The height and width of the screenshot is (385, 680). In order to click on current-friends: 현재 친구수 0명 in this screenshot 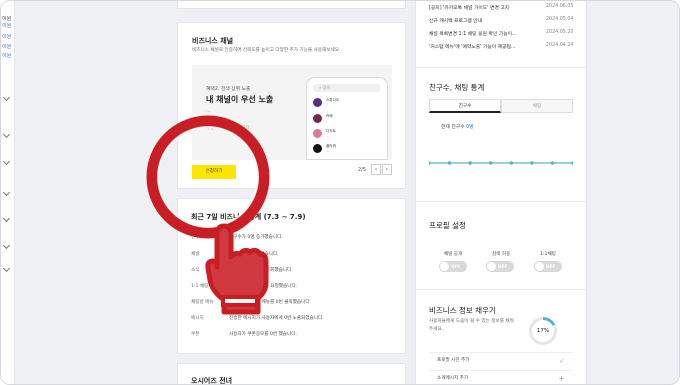, I will do `click(457, 126)`.